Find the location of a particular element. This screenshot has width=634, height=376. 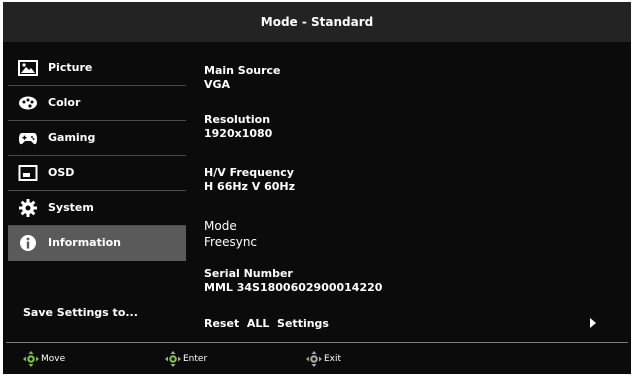

gamepad-icon is located at coordinates (28, 138).